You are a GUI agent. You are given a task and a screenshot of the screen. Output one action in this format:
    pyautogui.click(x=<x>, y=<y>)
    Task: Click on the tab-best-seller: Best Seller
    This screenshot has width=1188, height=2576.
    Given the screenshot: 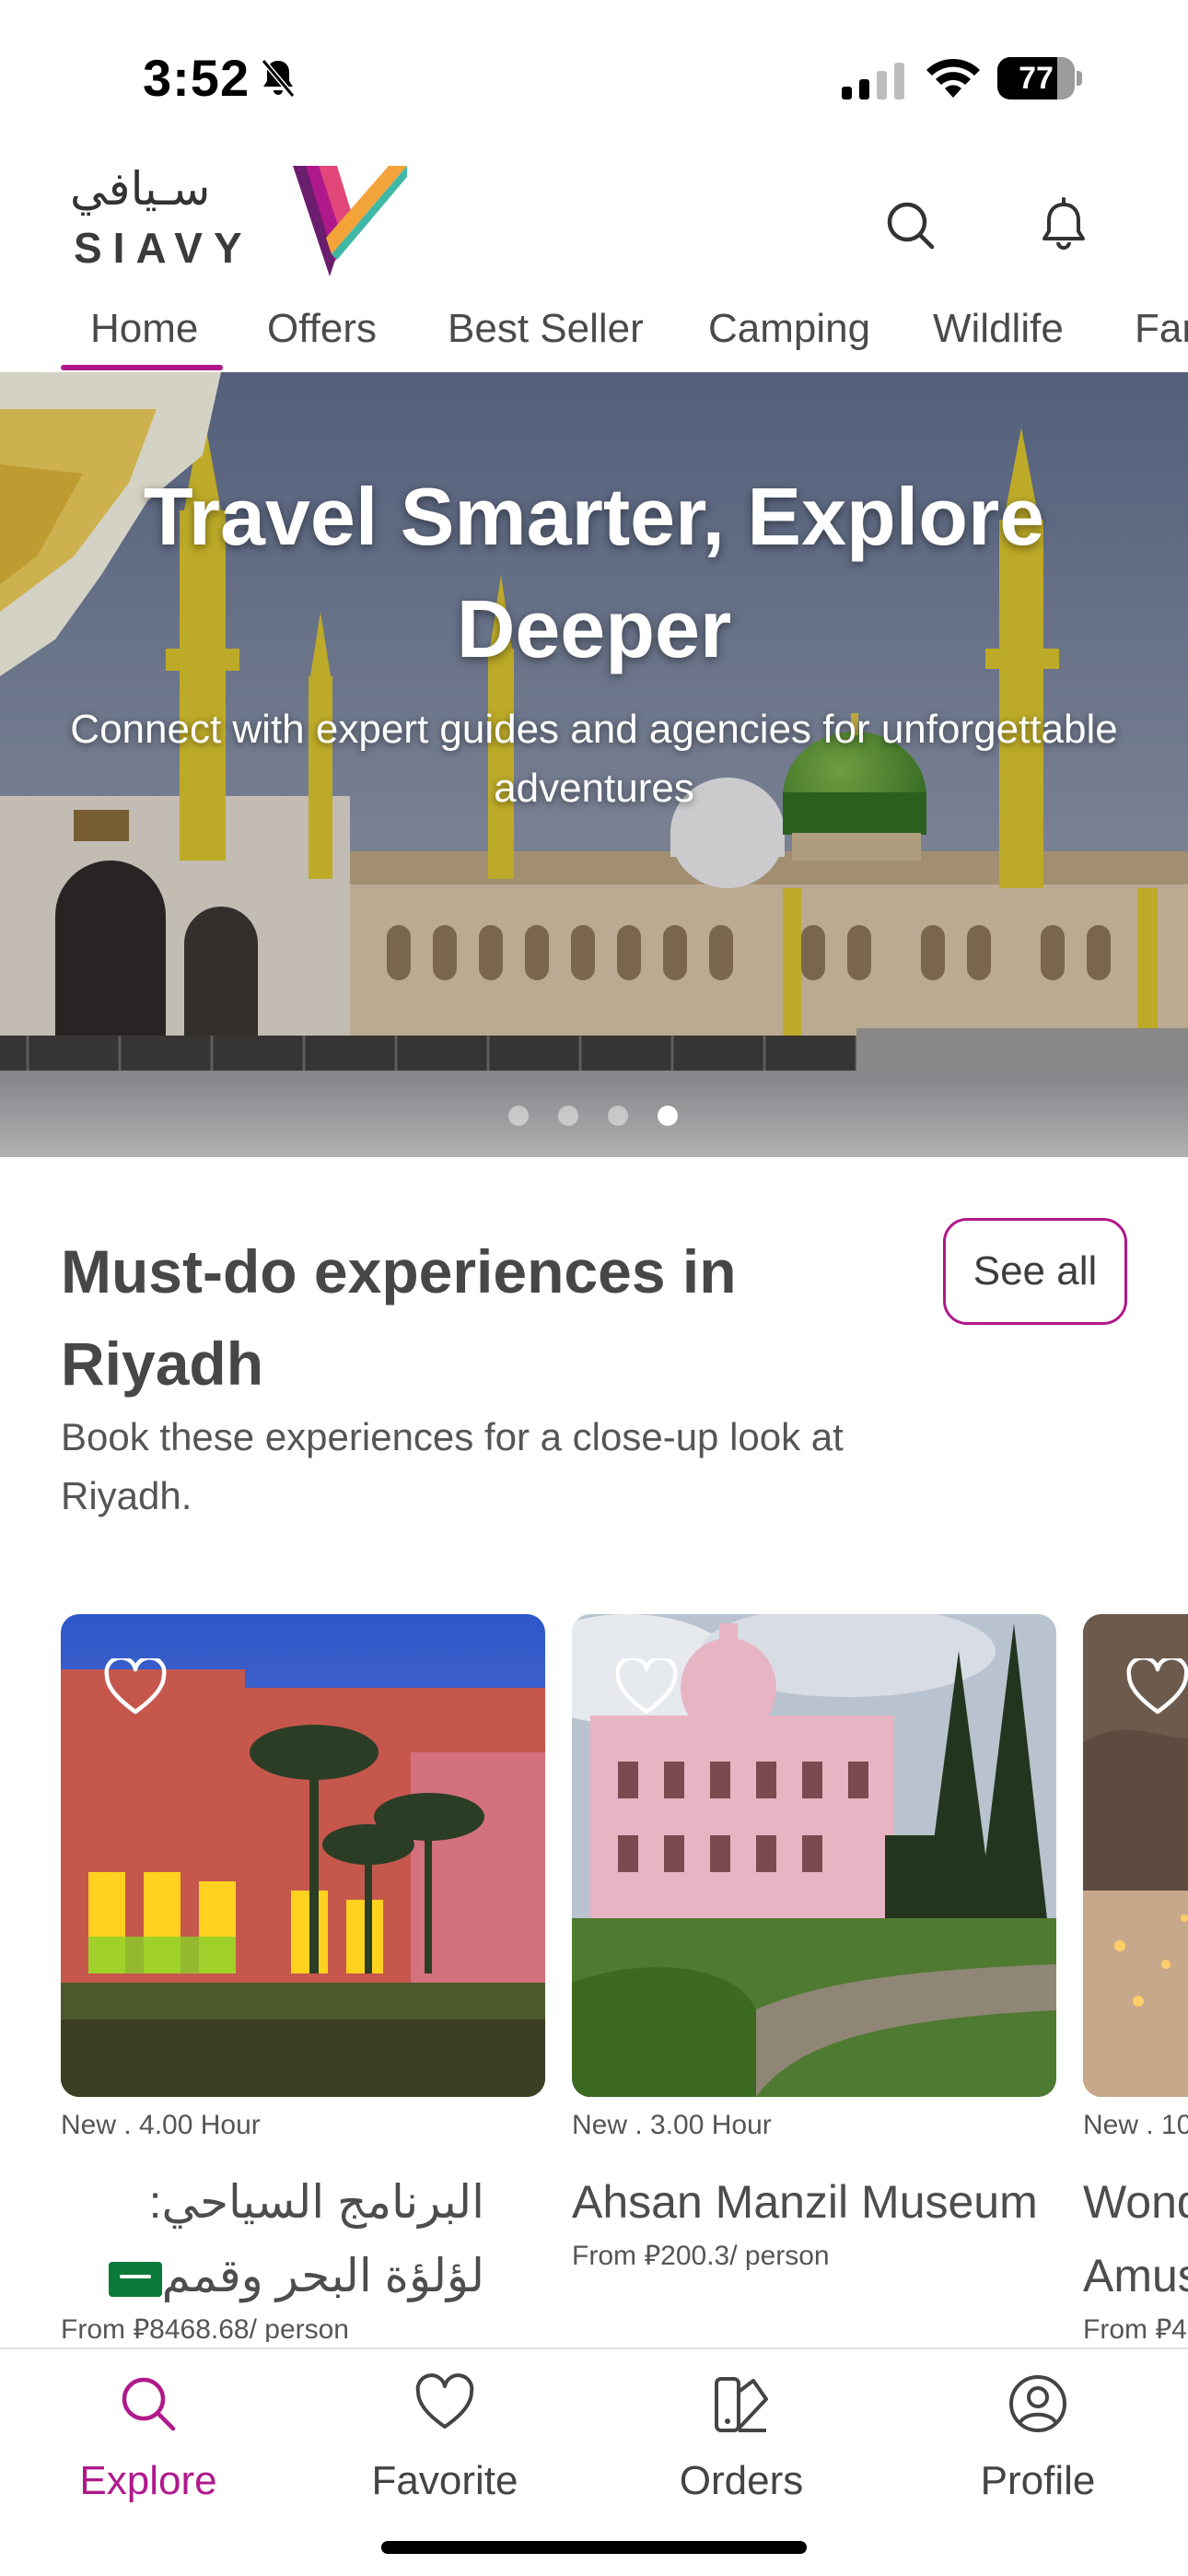 What is the action you would take?
    pyautogui.click(x=546, y=329)
    